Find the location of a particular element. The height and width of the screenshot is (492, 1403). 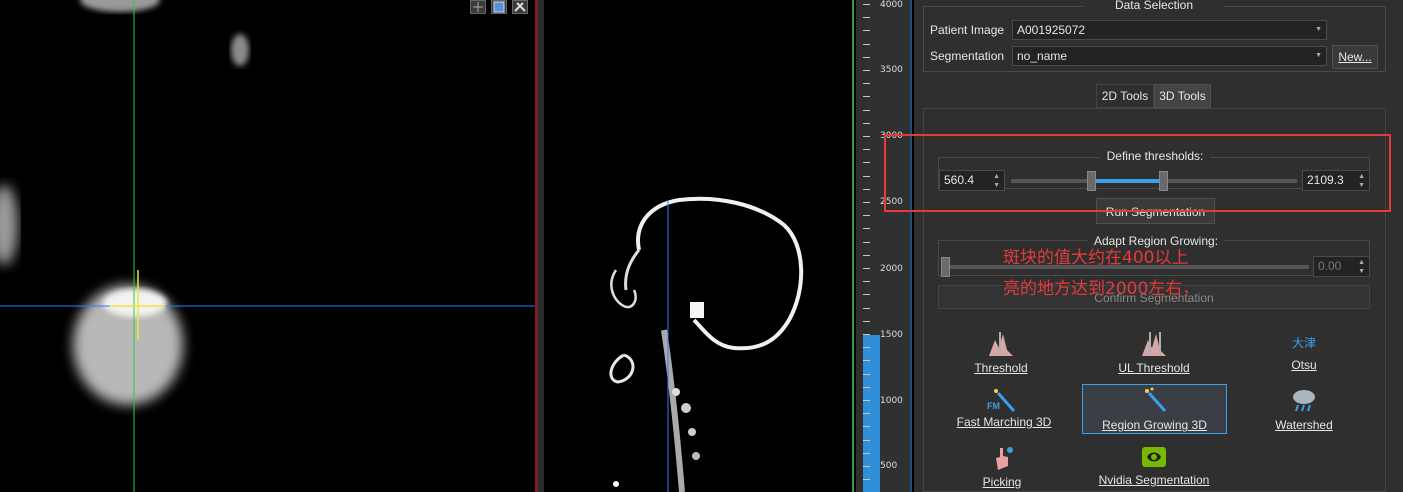

watershed-tool-button: Watershed is located at coordinates (1304, 410).